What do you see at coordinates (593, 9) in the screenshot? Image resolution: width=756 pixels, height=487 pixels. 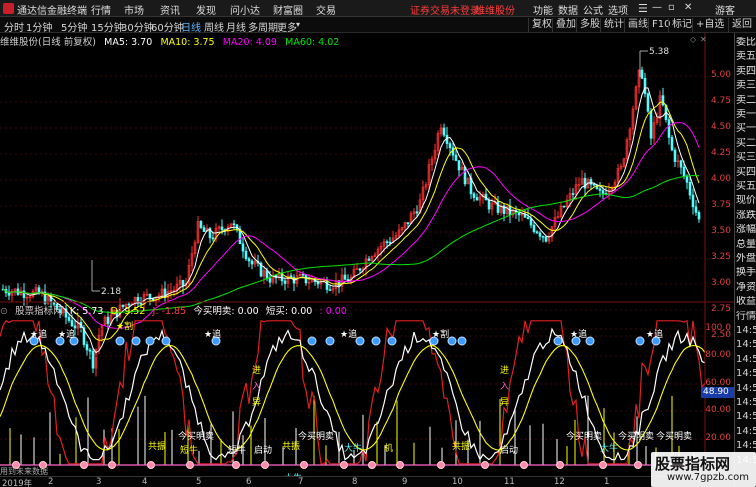 I see `menu-formula: 公式` at bounding box center [593, 9].